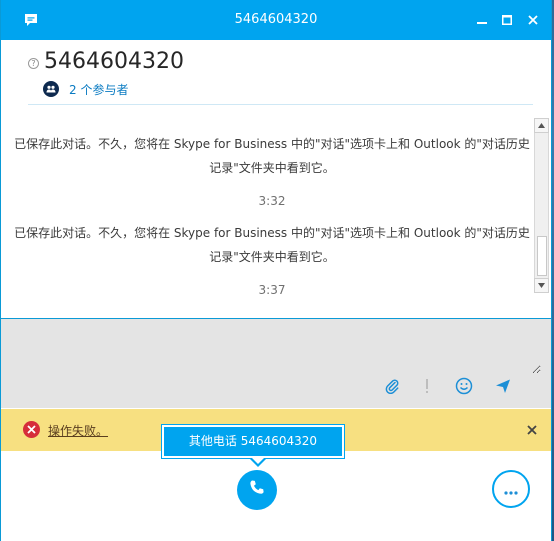 This screenshot has width=554, height=541. I want to click on other-phone-popup: 其他电话 5464604320, so click(253, 445).